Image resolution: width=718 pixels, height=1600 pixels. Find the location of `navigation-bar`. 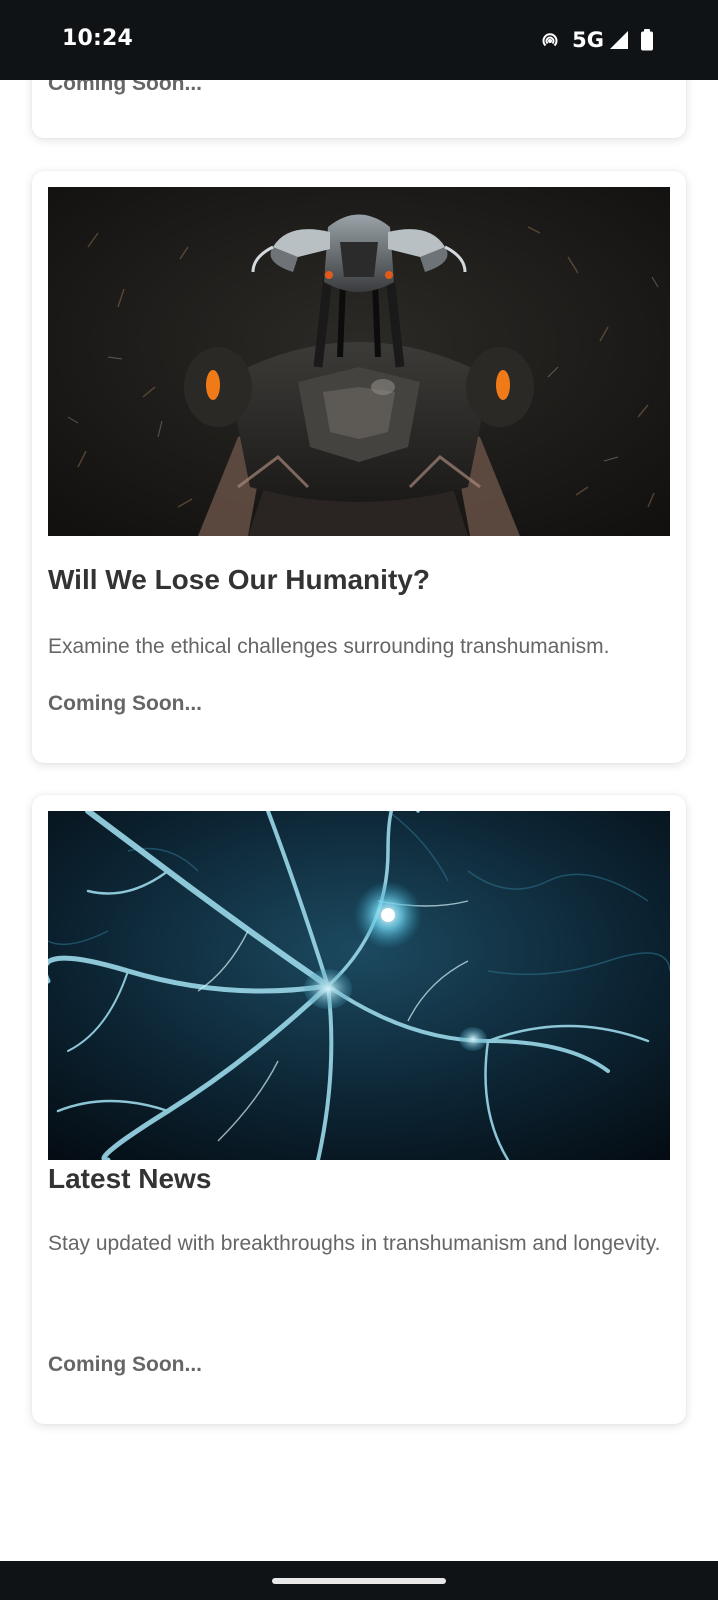

navigation-bar is located at coordinates (359, 1580).